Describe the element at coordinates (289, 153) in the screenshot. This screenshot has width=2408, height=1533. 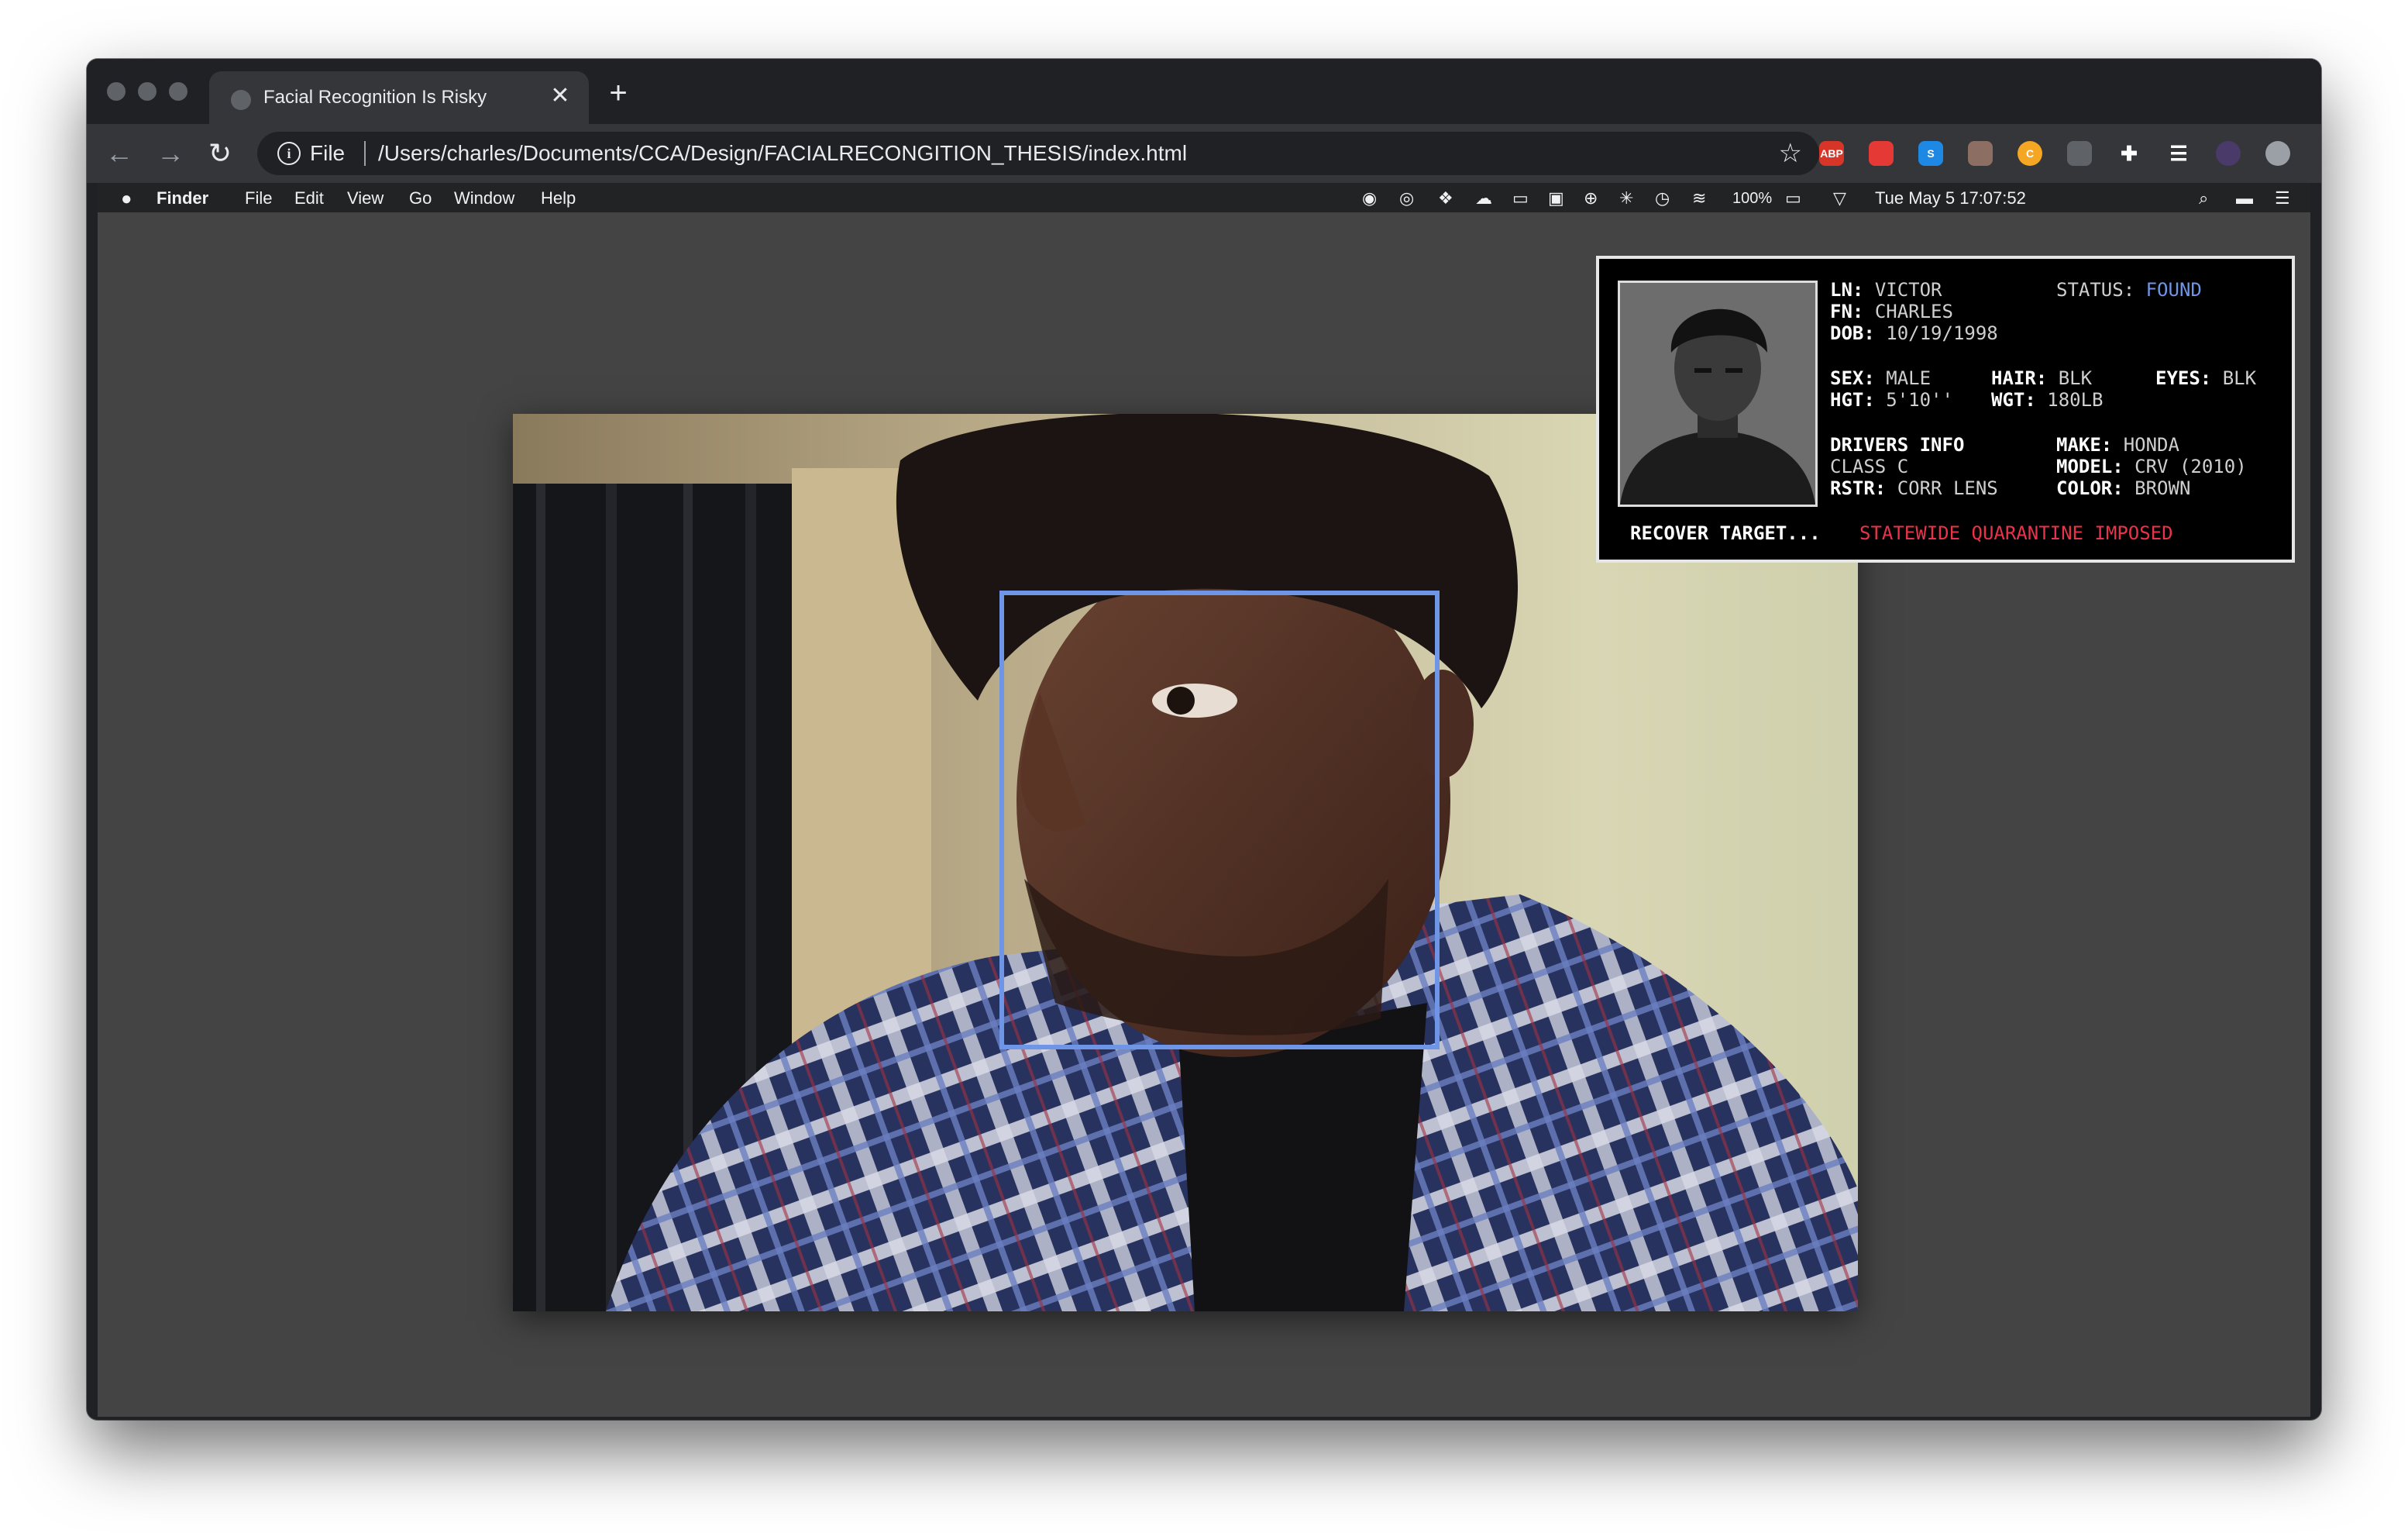
I see `info-icon: i` at that location.